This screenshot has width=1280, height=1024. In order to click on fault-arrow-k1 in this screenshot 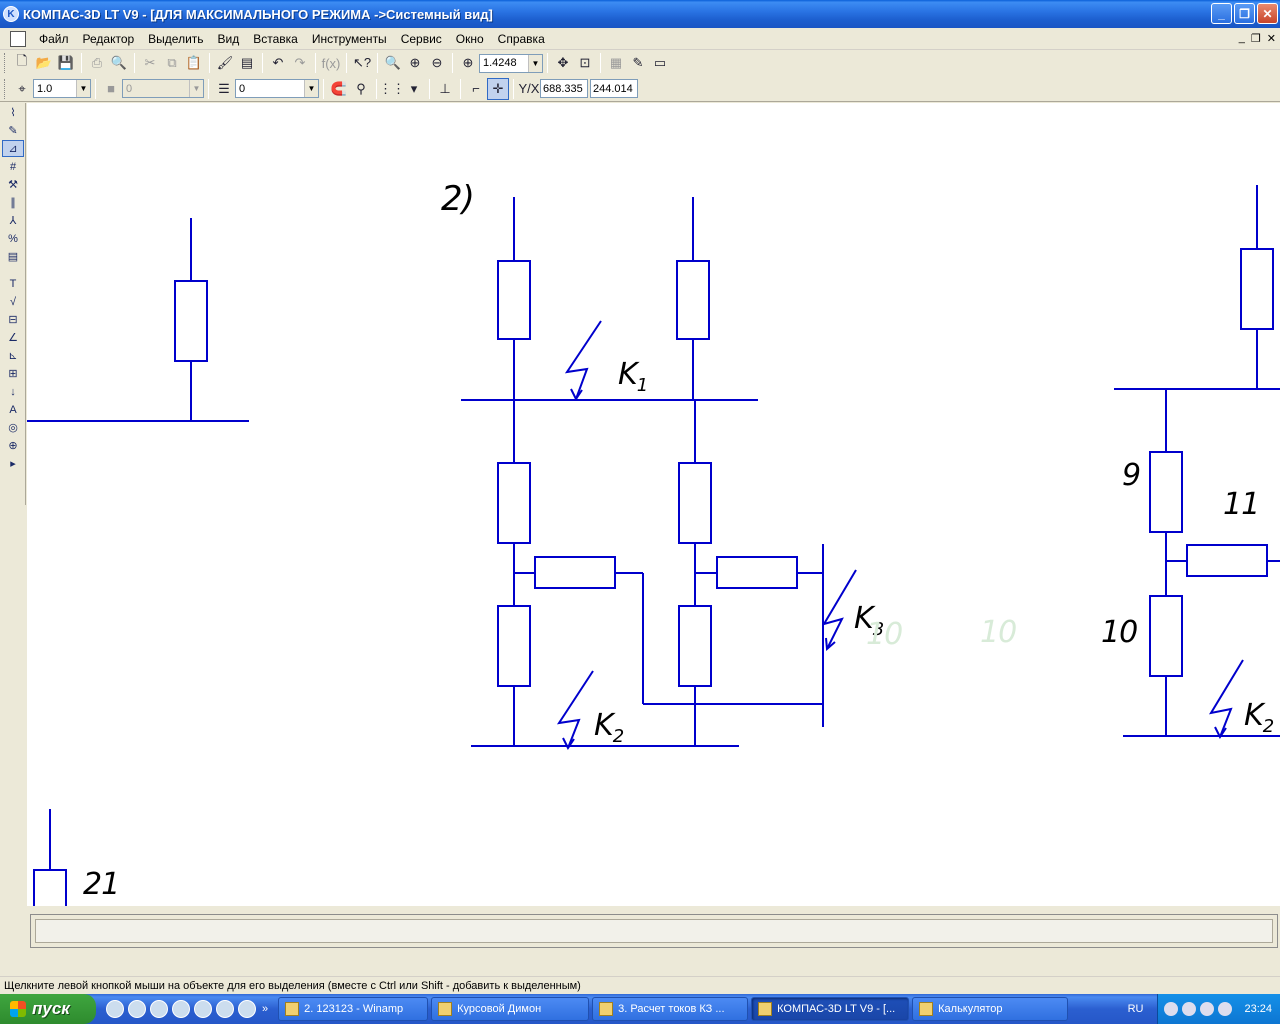, I will do `click(583, 360)`.